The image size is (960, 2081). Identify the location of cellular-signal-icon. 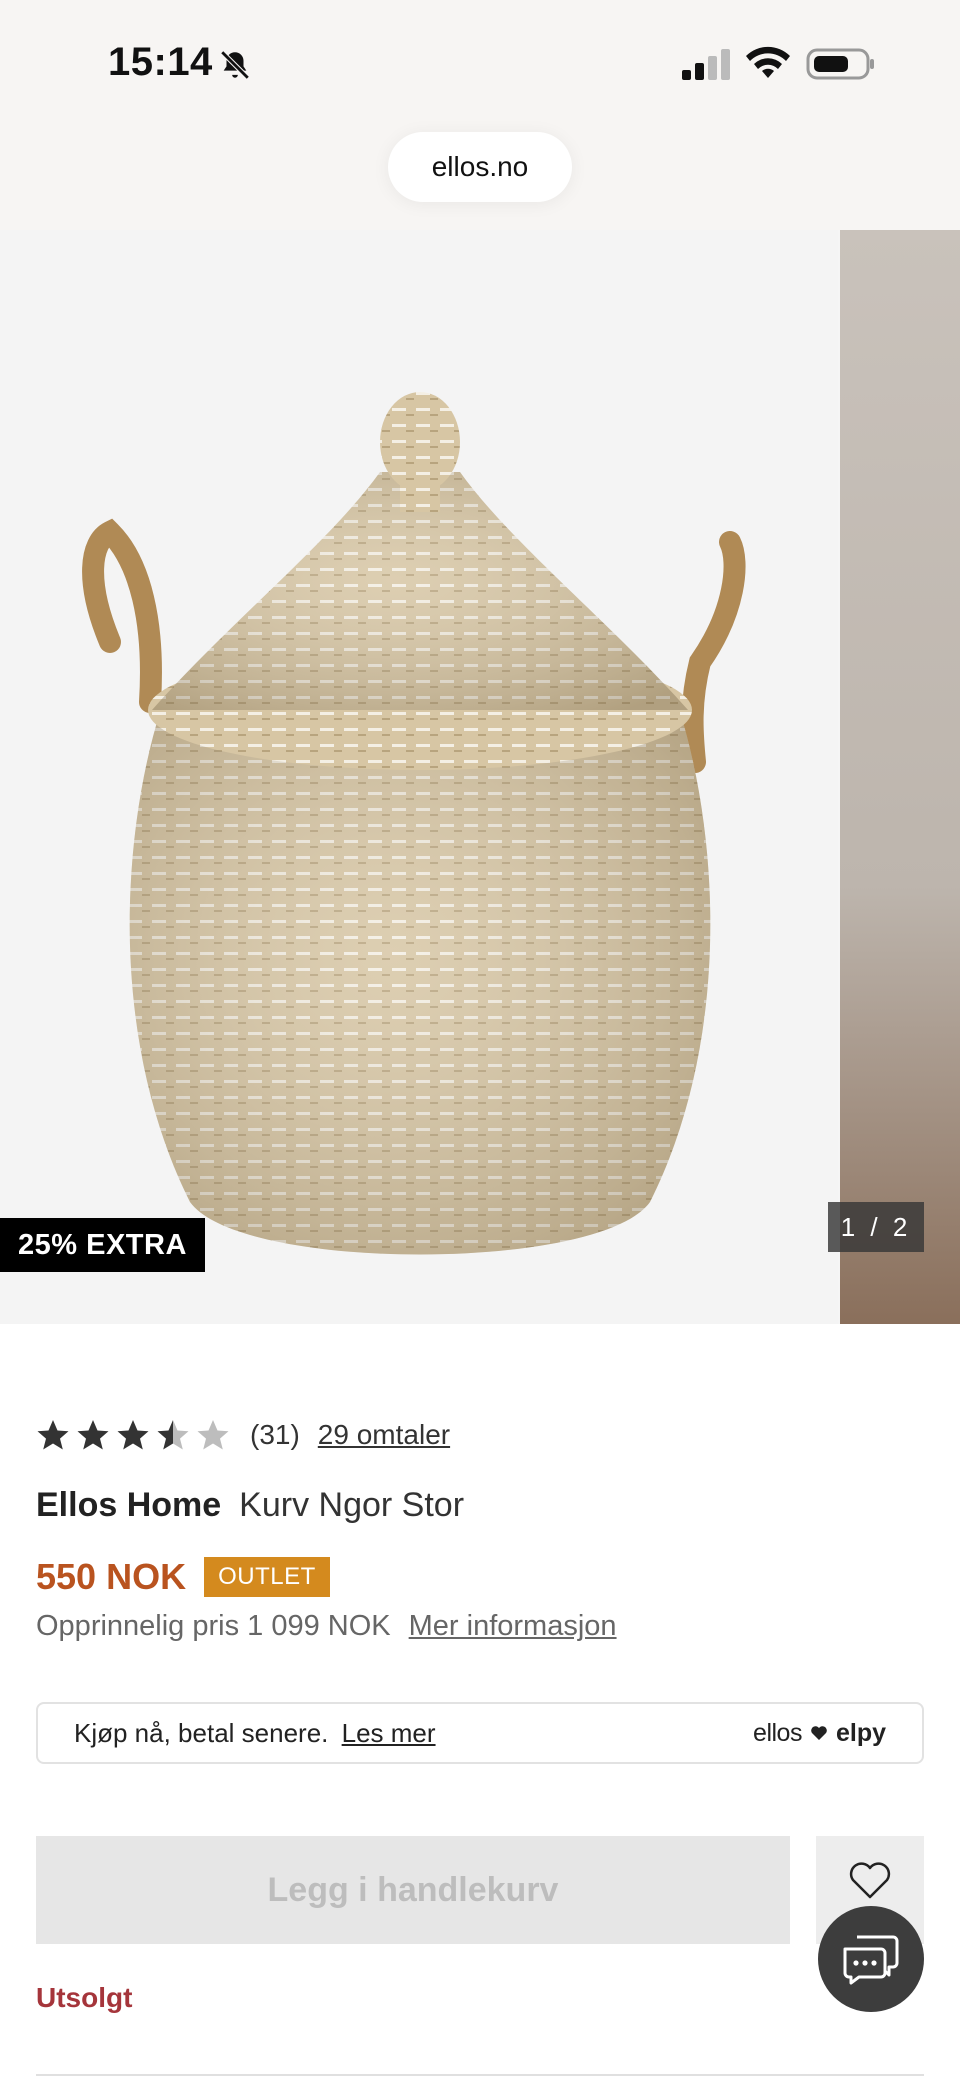
(706, 64).